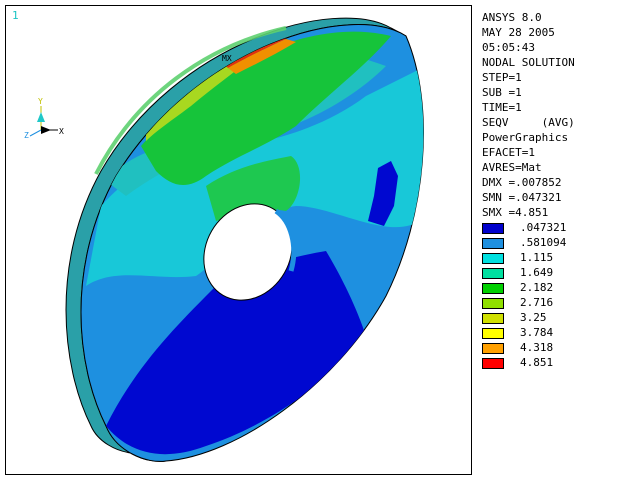 Image resolution: width=624 pixels, height=486 pixels. Describe the element at coordinates (508, 152) in the screenshot. I see `efacet-value: EFACET=1` at that location.